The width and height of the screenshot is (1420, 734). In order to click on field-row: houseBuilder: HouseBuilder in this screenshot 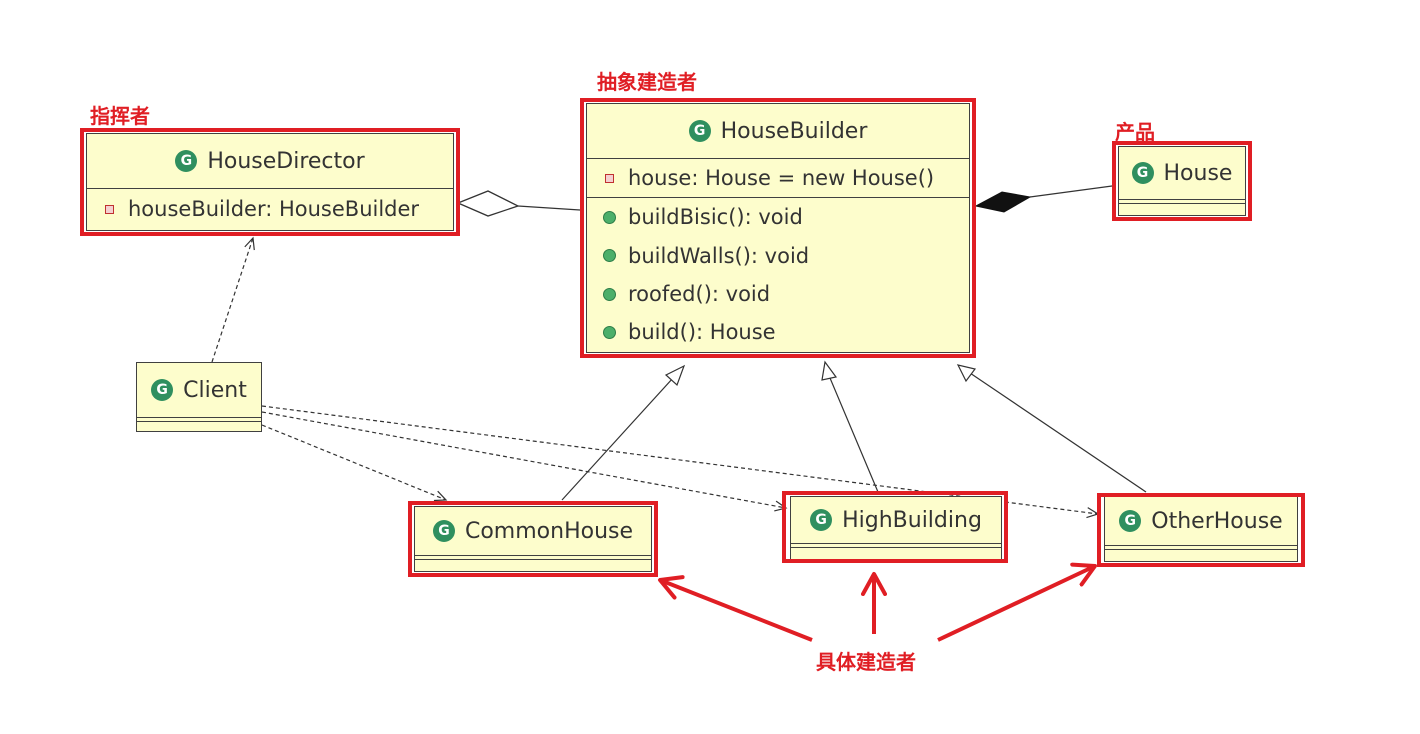, I will do `click(270, 209)`.